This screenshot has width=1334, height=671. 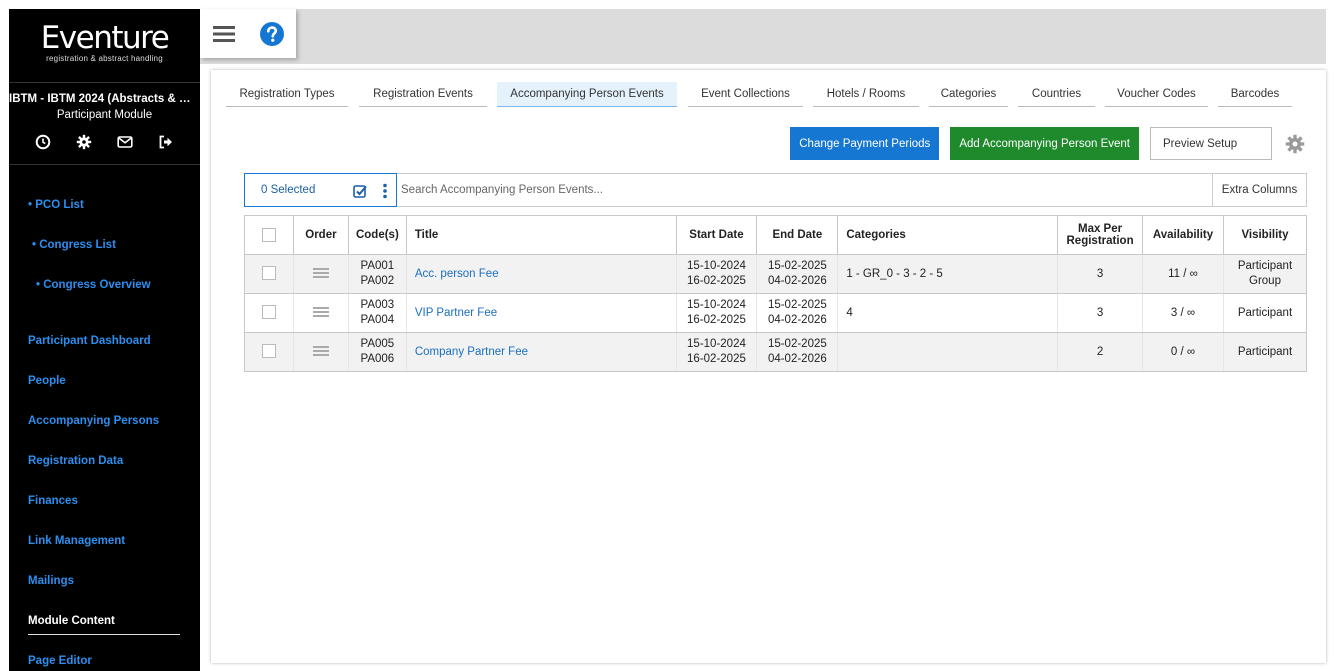 I want to click on sidebar-item-registration-data: Registration Data, so click(x=75, y=461).